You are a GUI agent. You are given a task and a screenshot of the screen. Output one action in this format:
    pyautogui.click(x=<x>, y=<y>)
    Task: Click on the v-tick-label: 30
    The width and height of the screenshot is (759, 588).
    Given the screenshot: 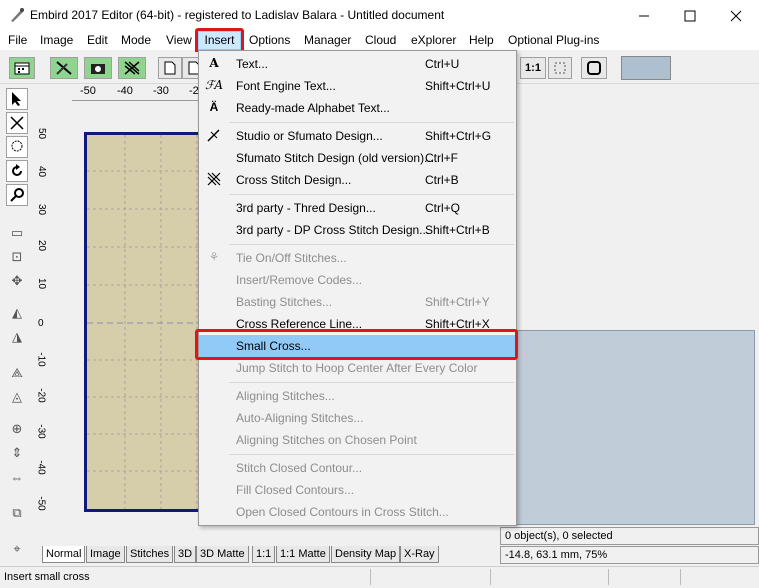 What is the action you would take?
    pyautogui.click(x=42, y=209)
    